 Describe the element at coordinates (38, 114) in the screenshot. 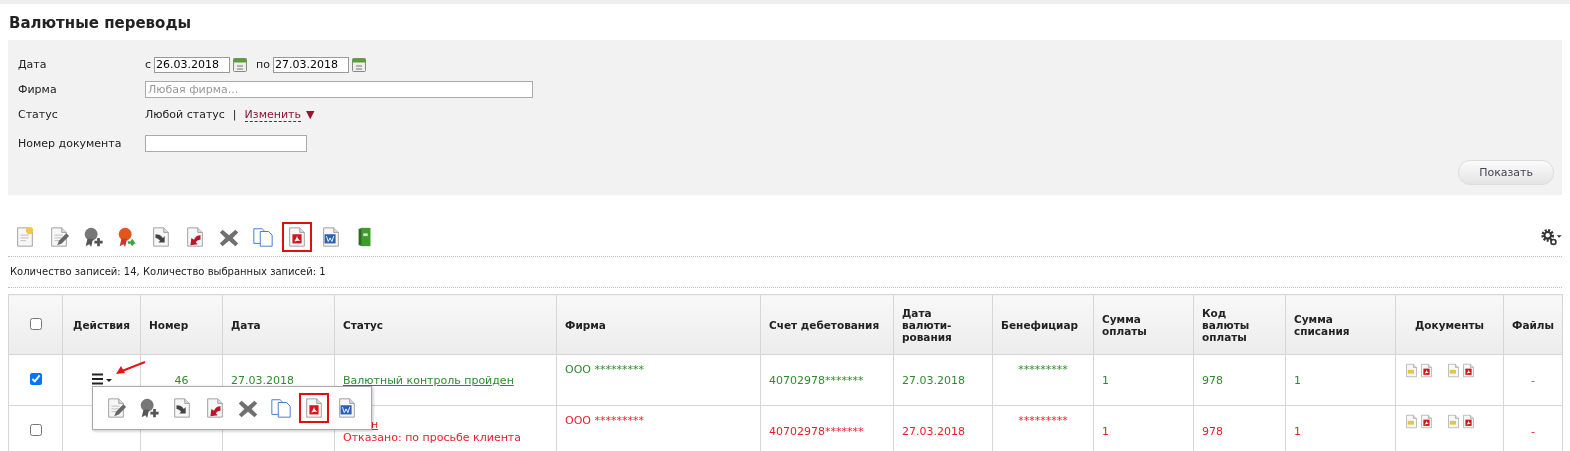

I see `field-label: Статус` at that location.